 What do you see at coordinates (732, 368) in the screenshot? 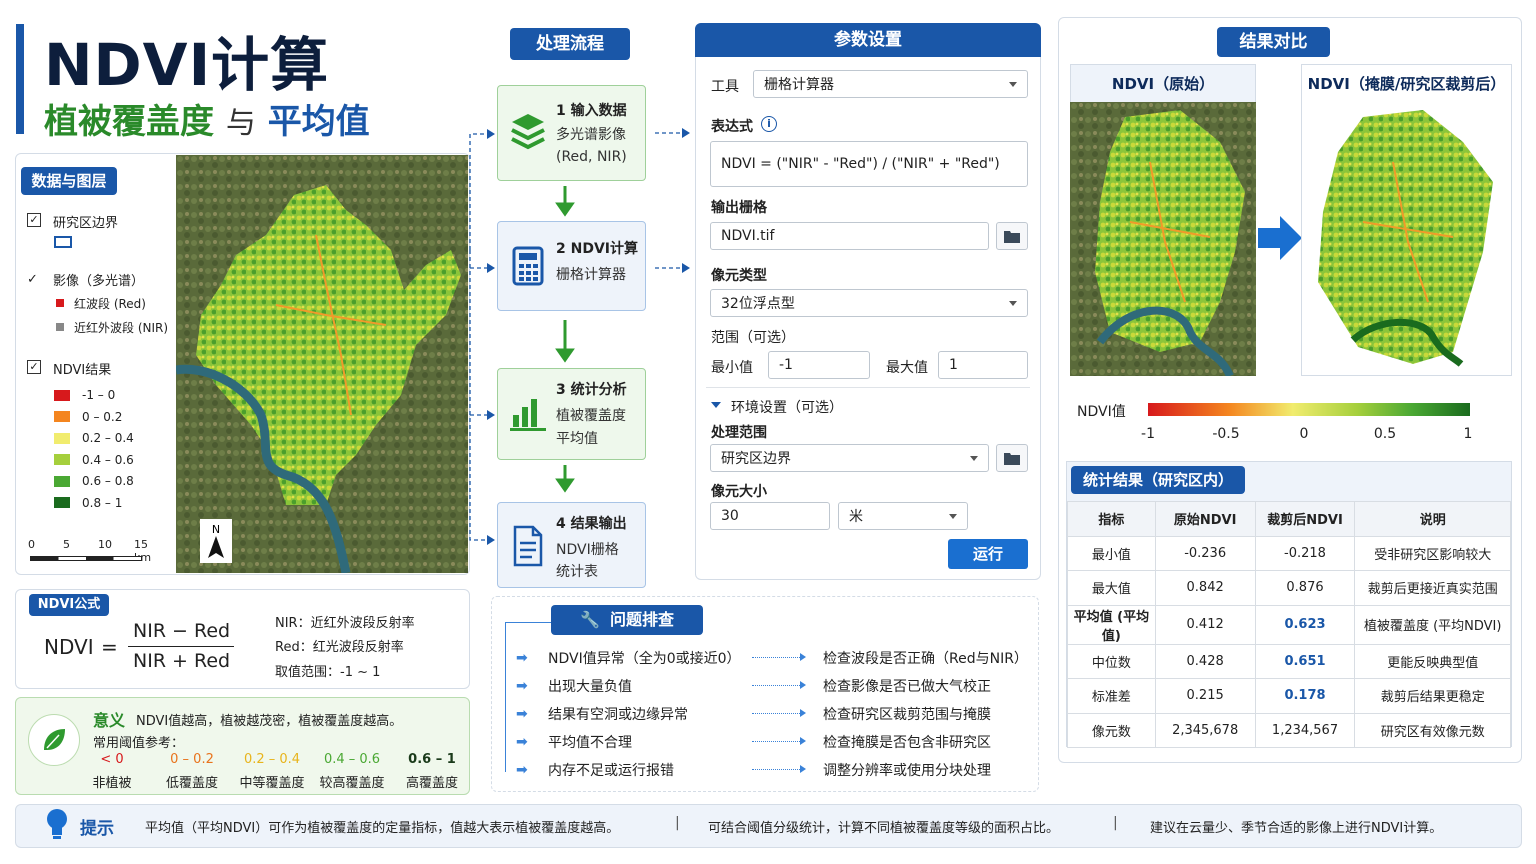
I see `min-label: 最小值` at bounding box center [732, 368].